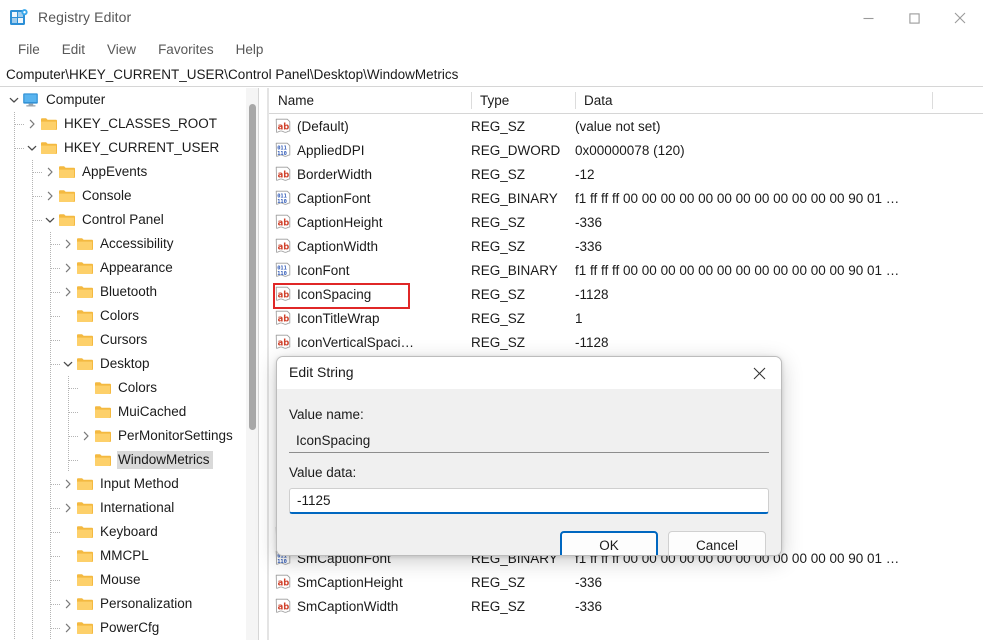  What do you see at coordinates (914, 18) in the screenshot?
I see `maximize-button` at bounding box center [914, 18].